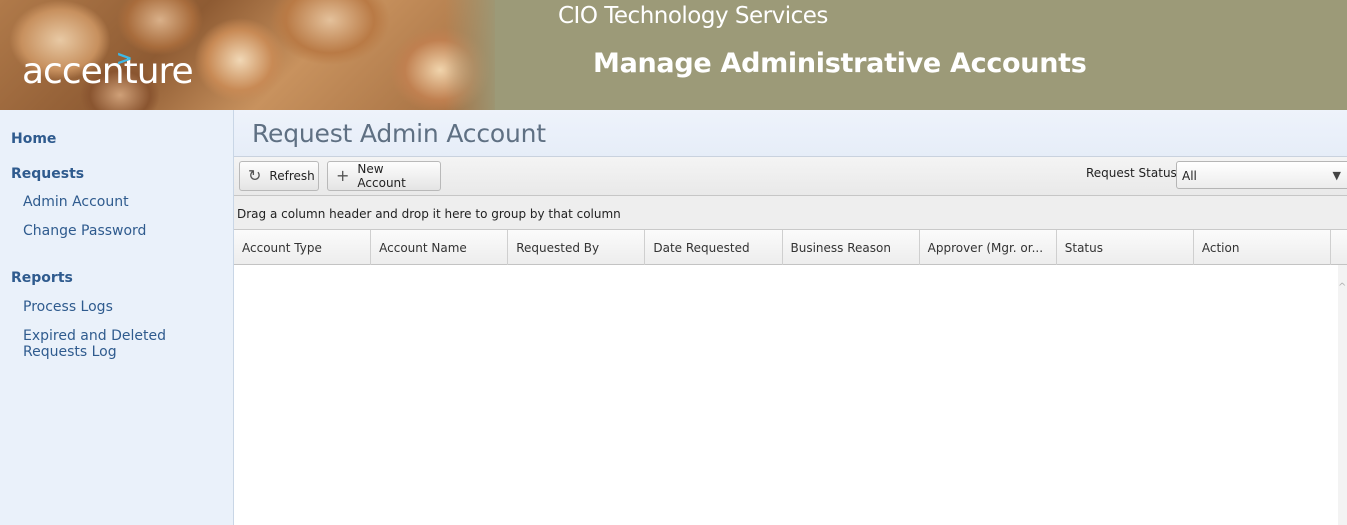  What do you see at coordinates (48, 174) in the screenshot?
I see `nav-section-requests: Requests` at bounding box center [48, 174].